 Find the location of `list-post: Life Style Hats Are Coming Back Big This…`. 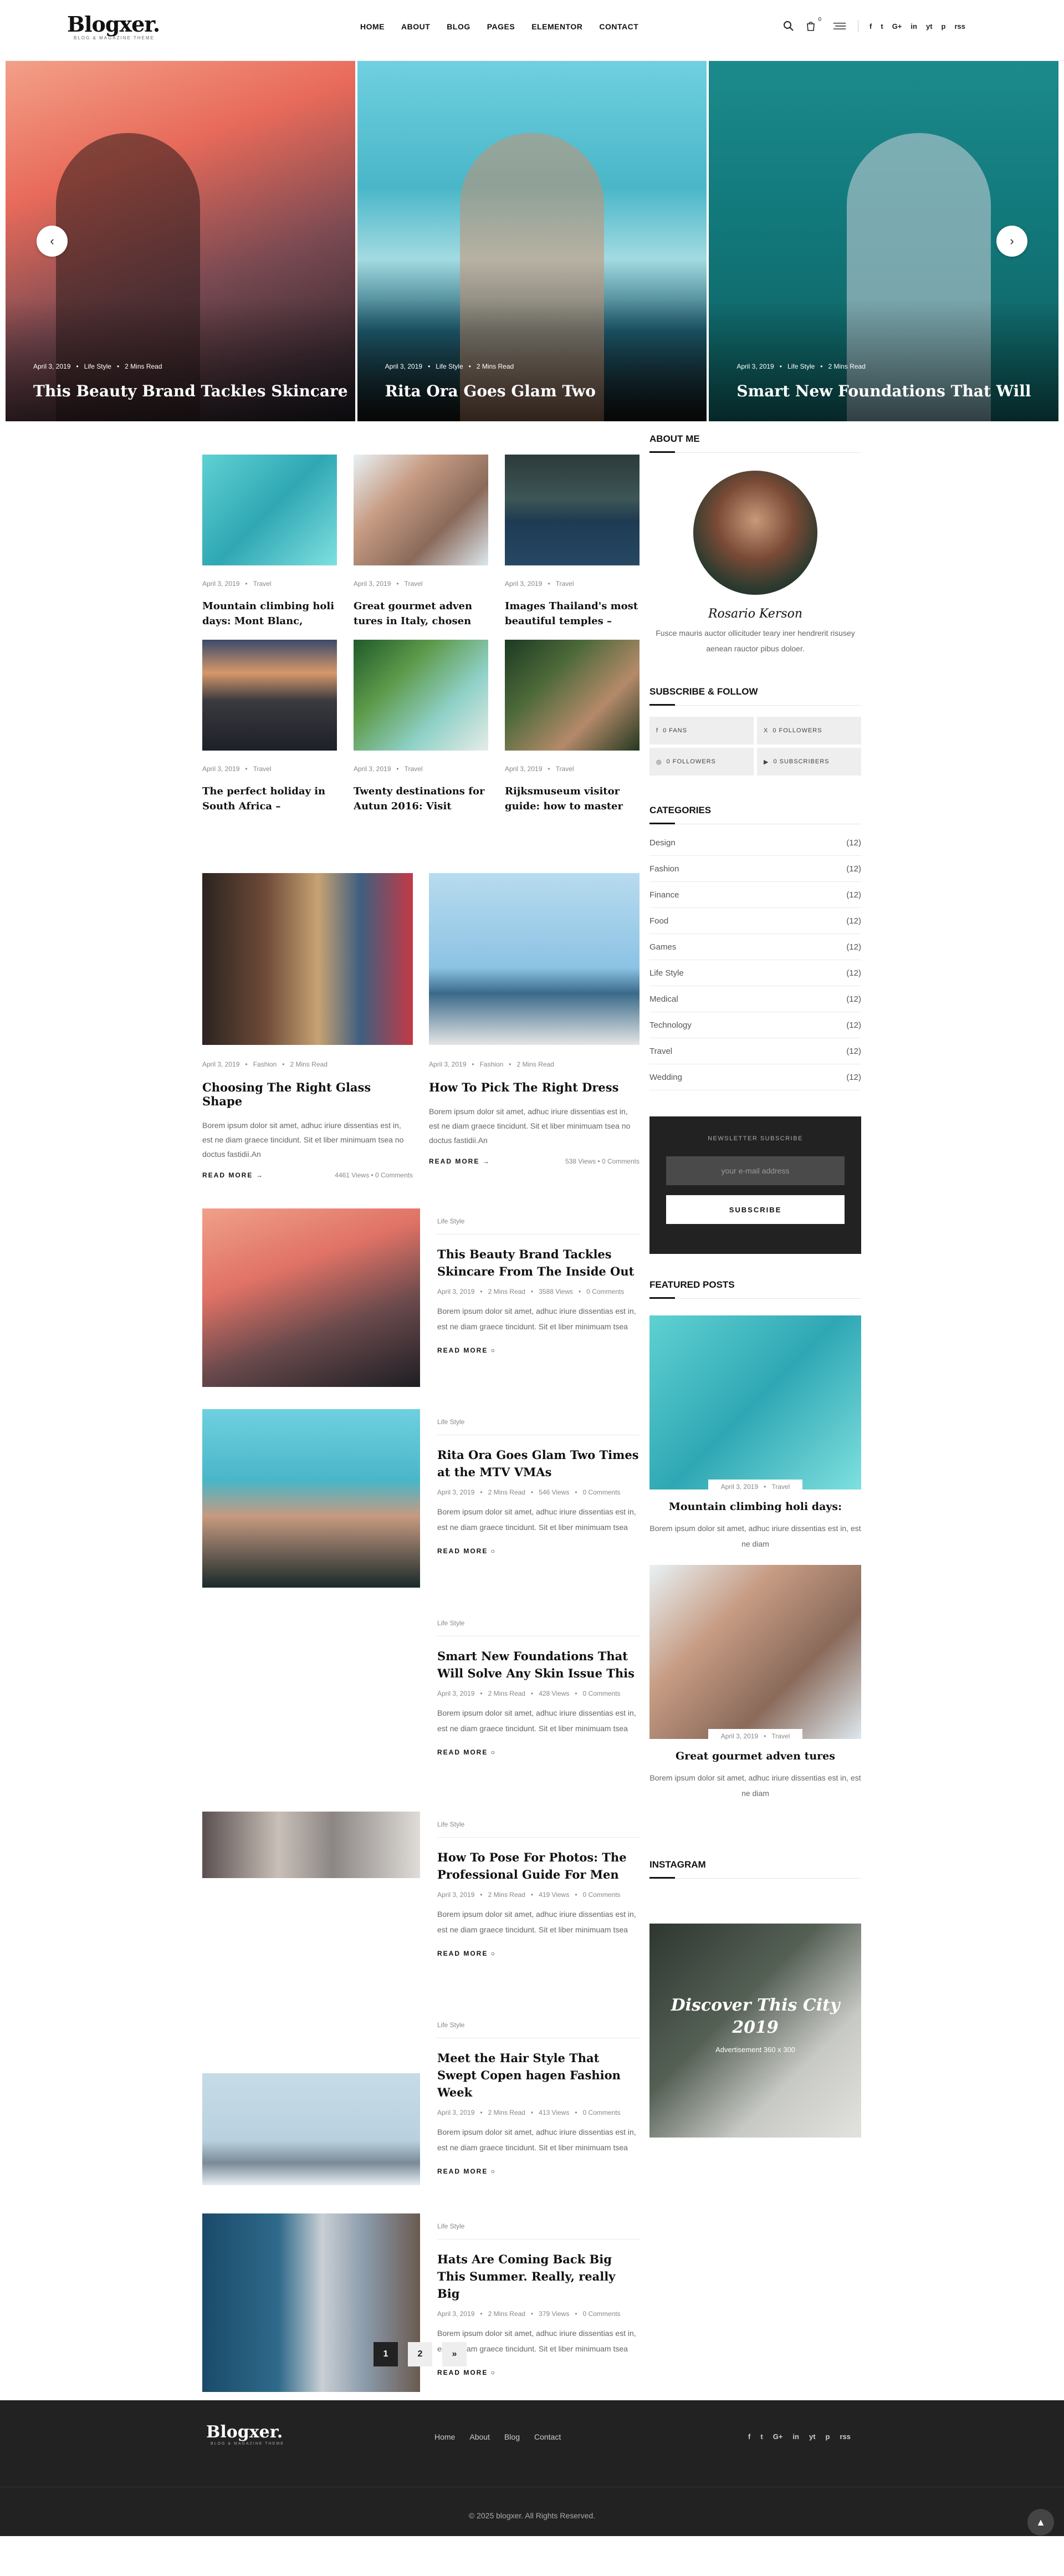

list-post: Life Style Hats Are Coming Back Big This… is located at coordinates (421, 2303).